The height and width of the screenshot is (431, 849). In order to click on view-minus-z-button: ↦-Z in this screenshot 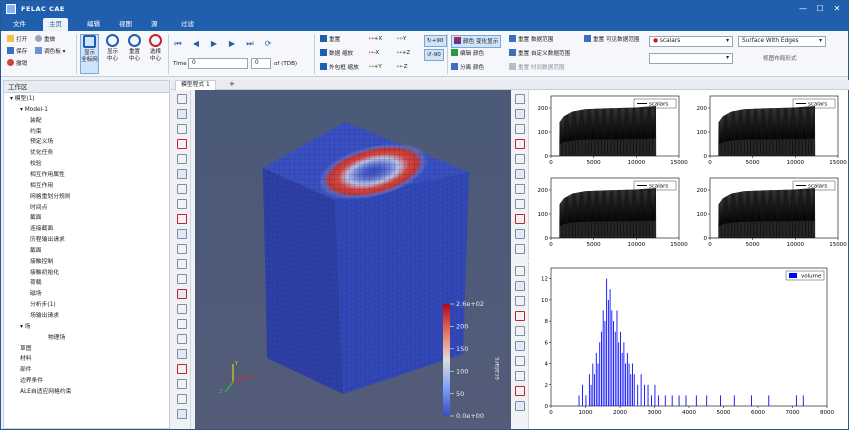, I will do `click(402, 67)`.